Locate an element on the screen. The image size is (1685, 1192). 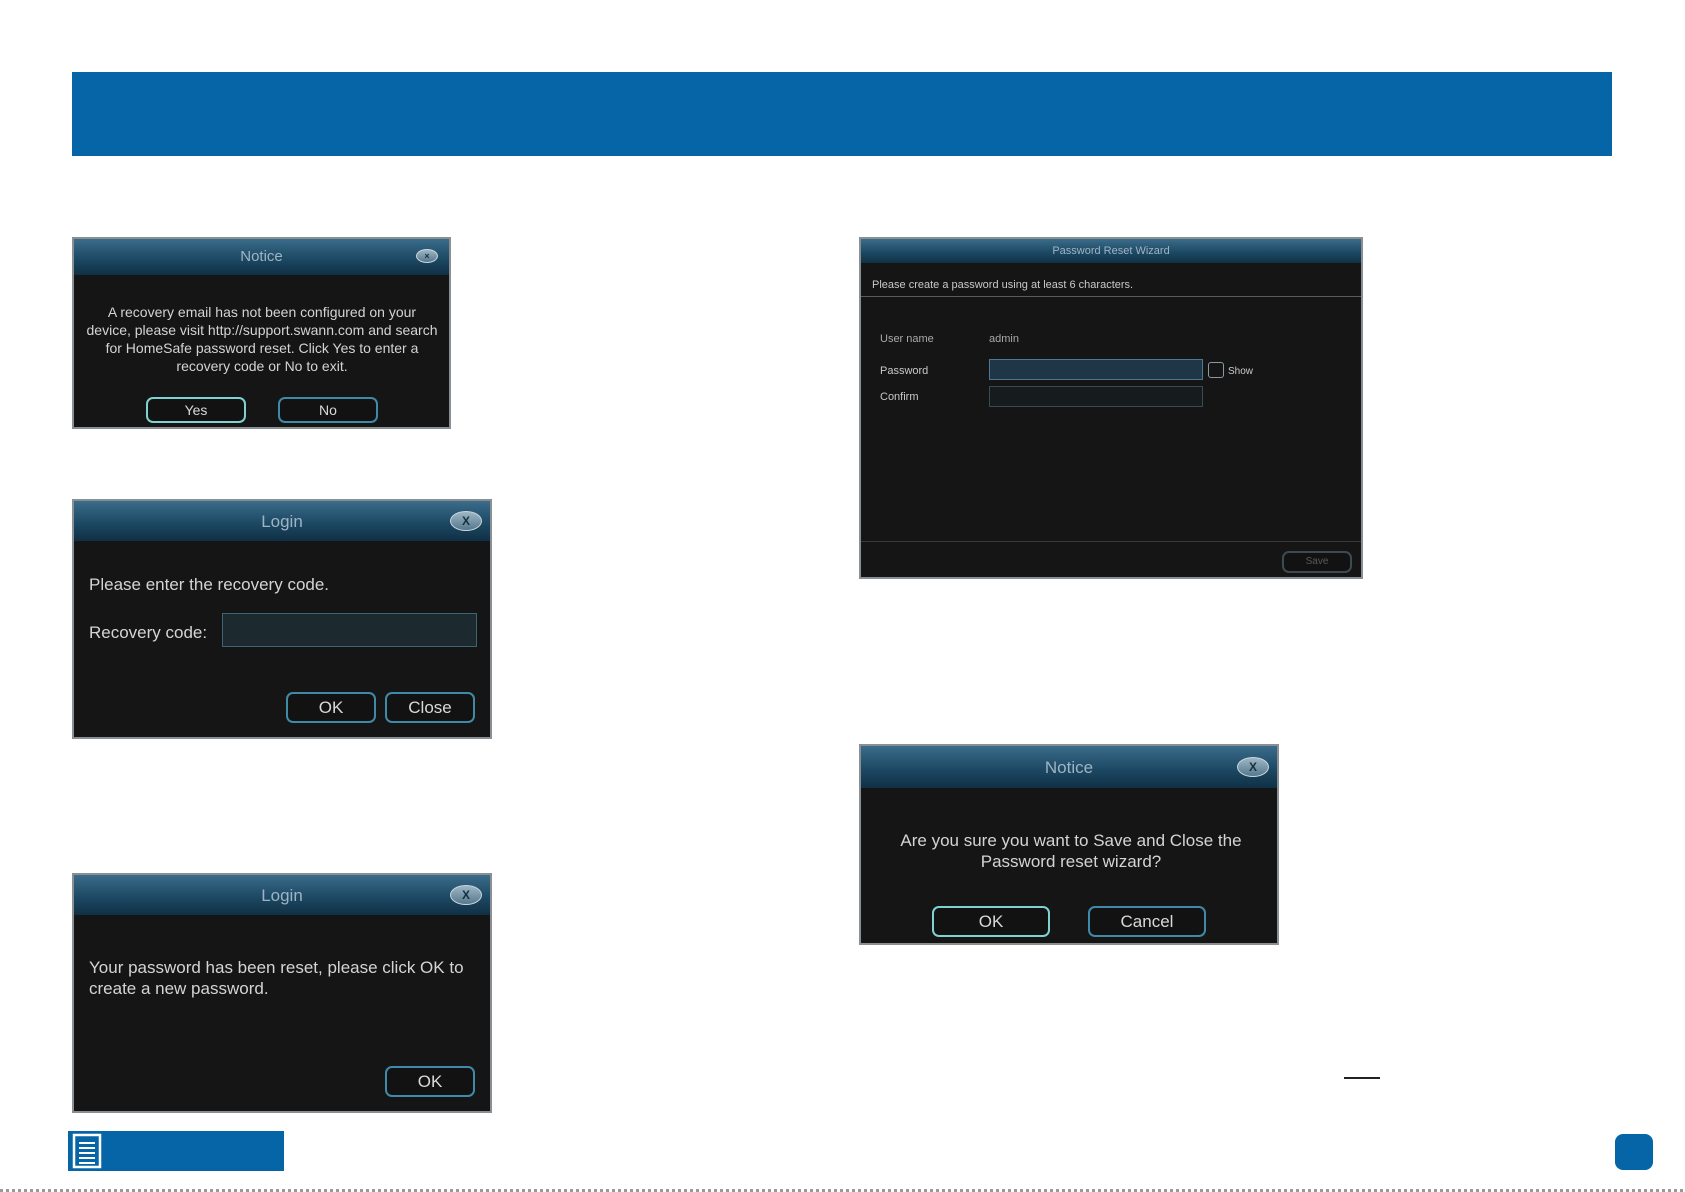
wizard-title: Password Reset Wizard is located at coordinates (1111, 251).